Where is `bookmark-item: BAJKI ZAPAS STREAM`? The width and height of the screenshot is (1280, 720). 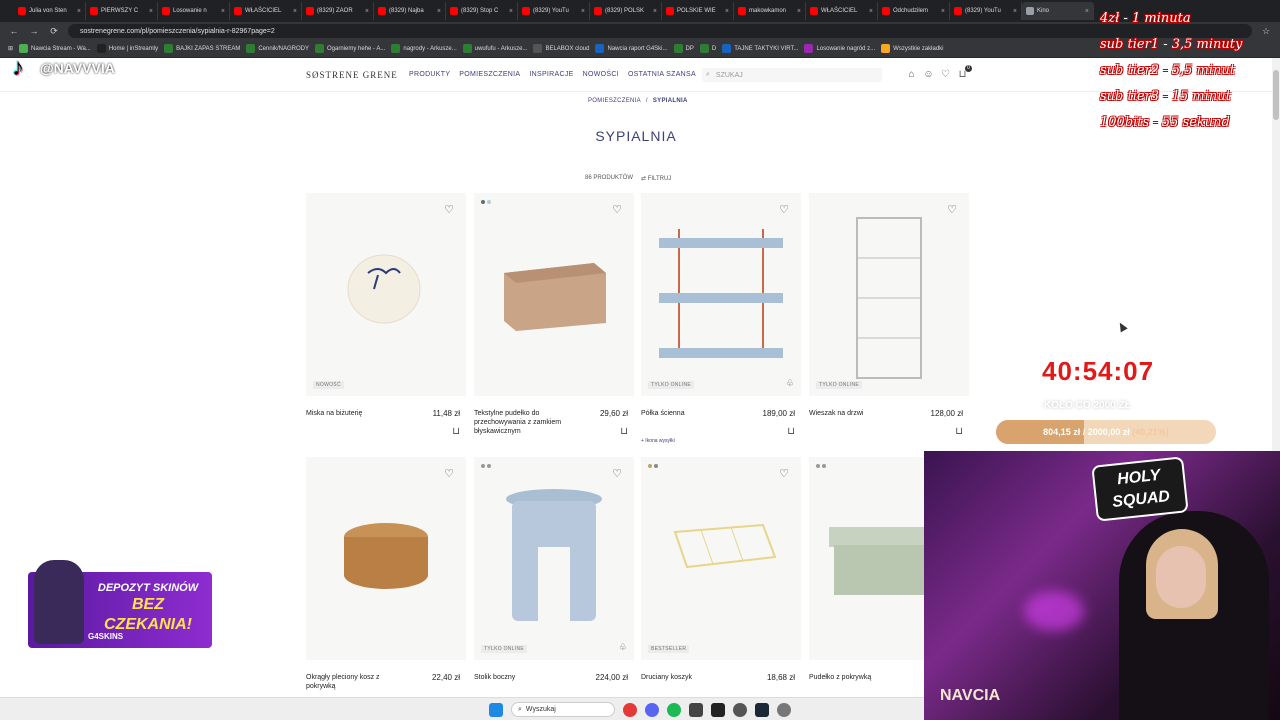 bookmark-item: BAJKI ZAPAS STREAM is located at coordinates (202, 48).